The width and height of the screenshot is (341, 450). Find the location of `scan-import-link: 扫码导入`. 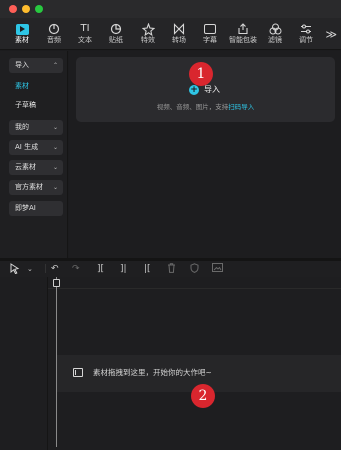

scan-import-link: 扫码导入 is located at coordinates (241, 107).